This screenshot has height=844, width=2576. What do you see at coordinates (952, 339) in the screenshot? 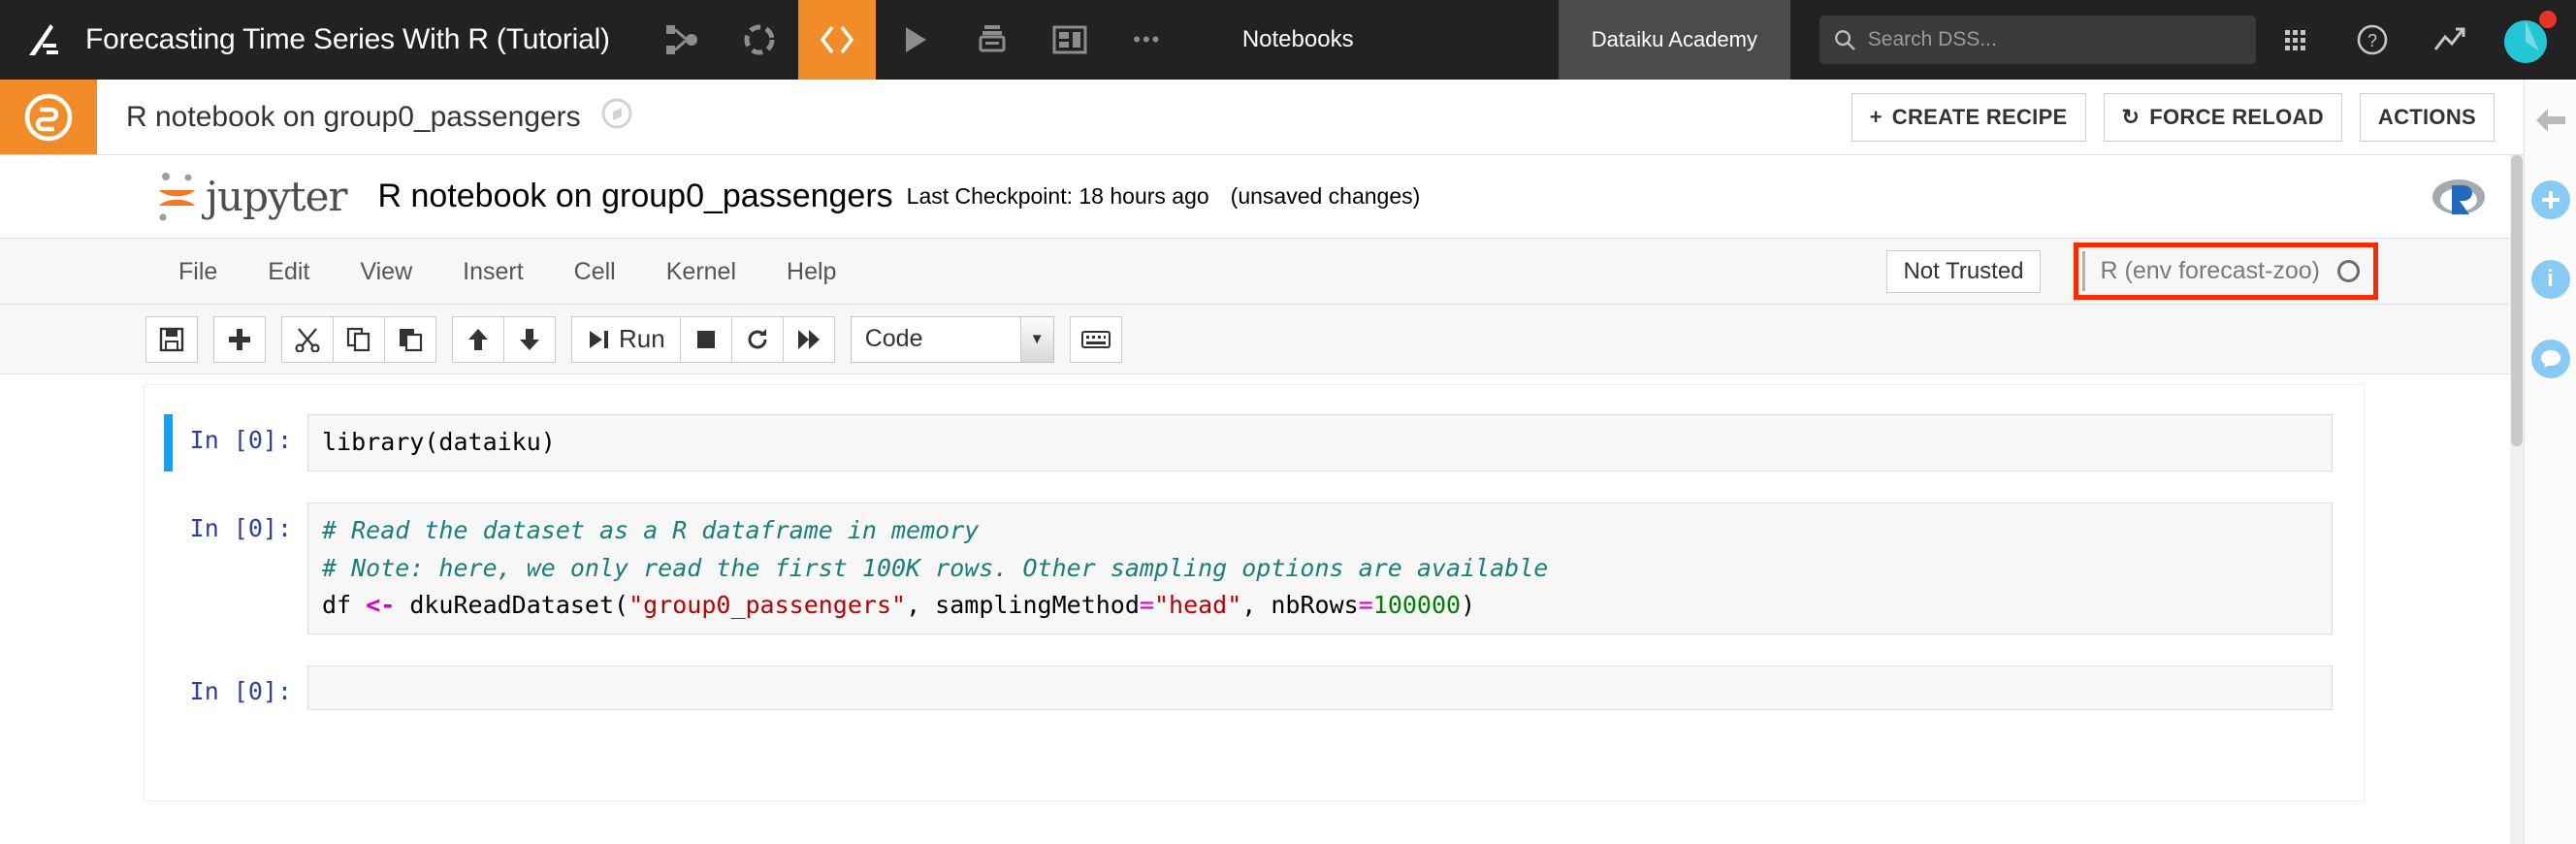
I see `cell-type-select: Code ▼` at bounding box center [952, 339].